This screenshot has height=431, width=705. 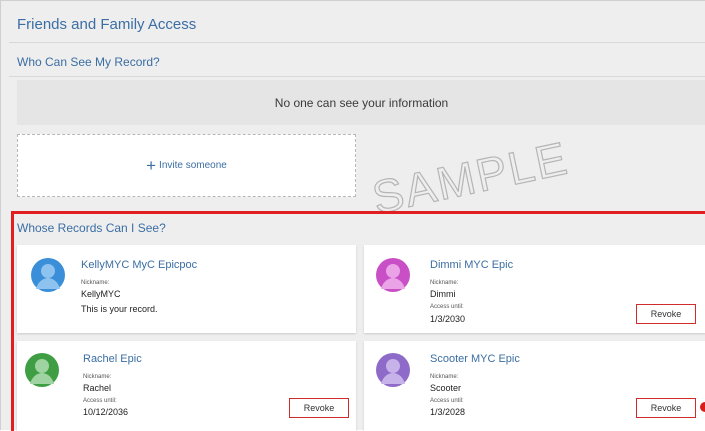 I want to click on nickname-value: KellyMYC, so click(x=101, y=294).